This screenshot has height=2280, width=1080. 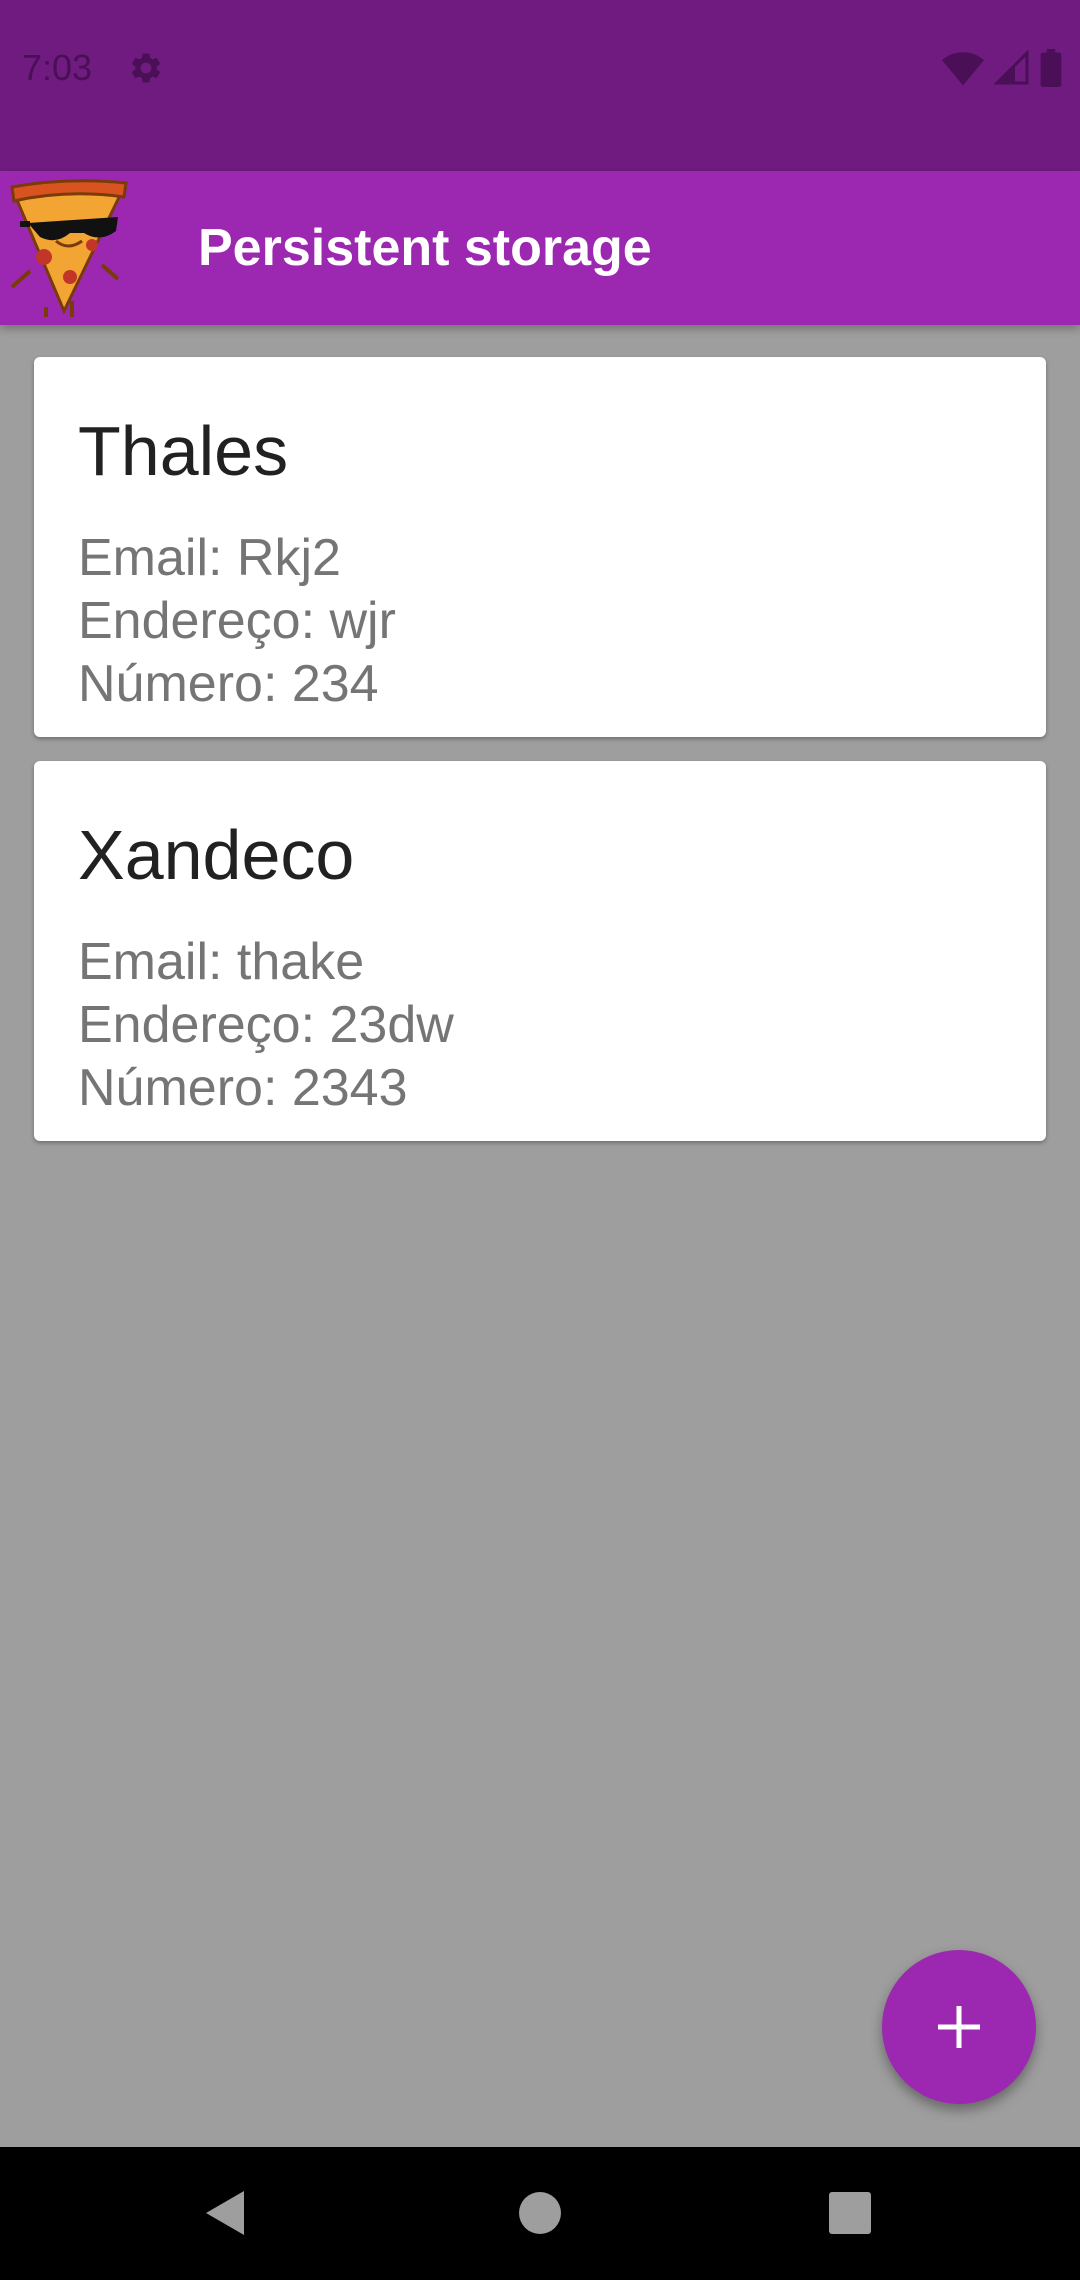 I want to click on pizza-mascot-logo, so click(x=69, y=248).